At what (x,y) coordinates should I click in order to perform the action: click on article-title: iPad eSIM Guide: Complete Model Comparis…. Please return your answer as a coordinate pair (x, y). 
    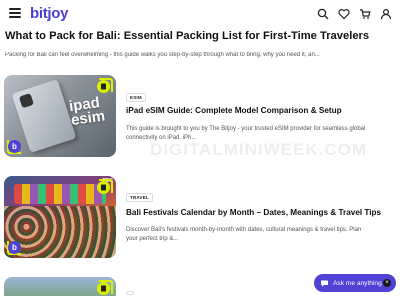
    Looking at the image, I should click on (260, 110).